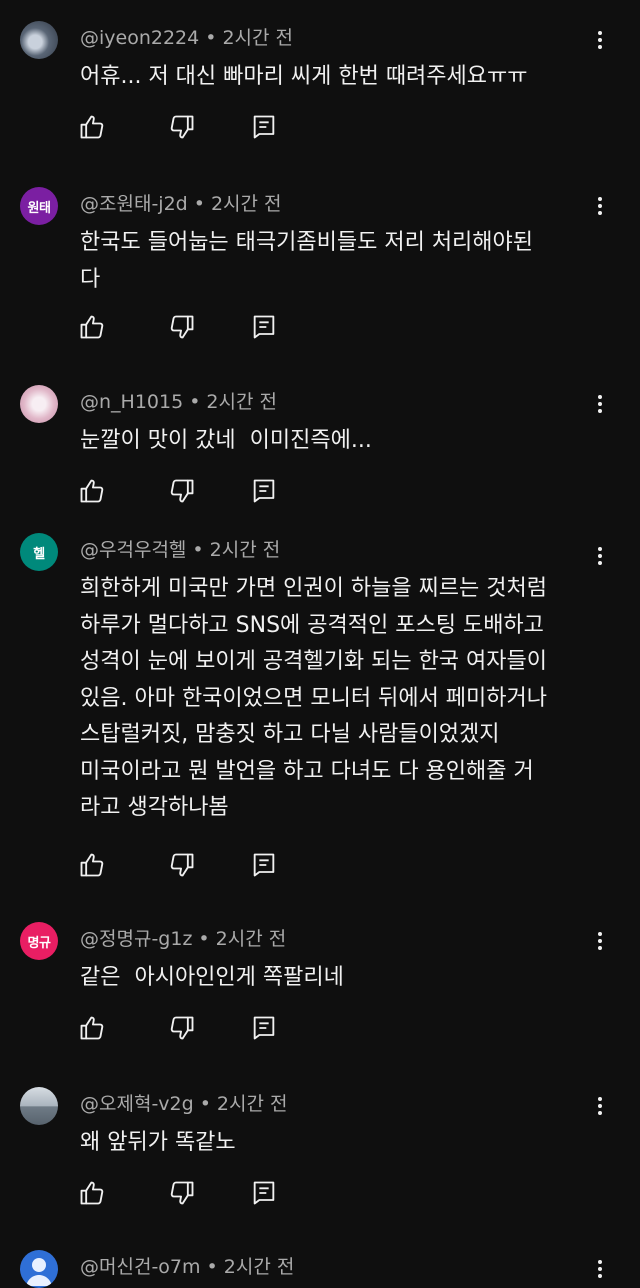  Describe the element at coordinates (39, 552) in the screenshot. I see `avatar: 헬` at that location.